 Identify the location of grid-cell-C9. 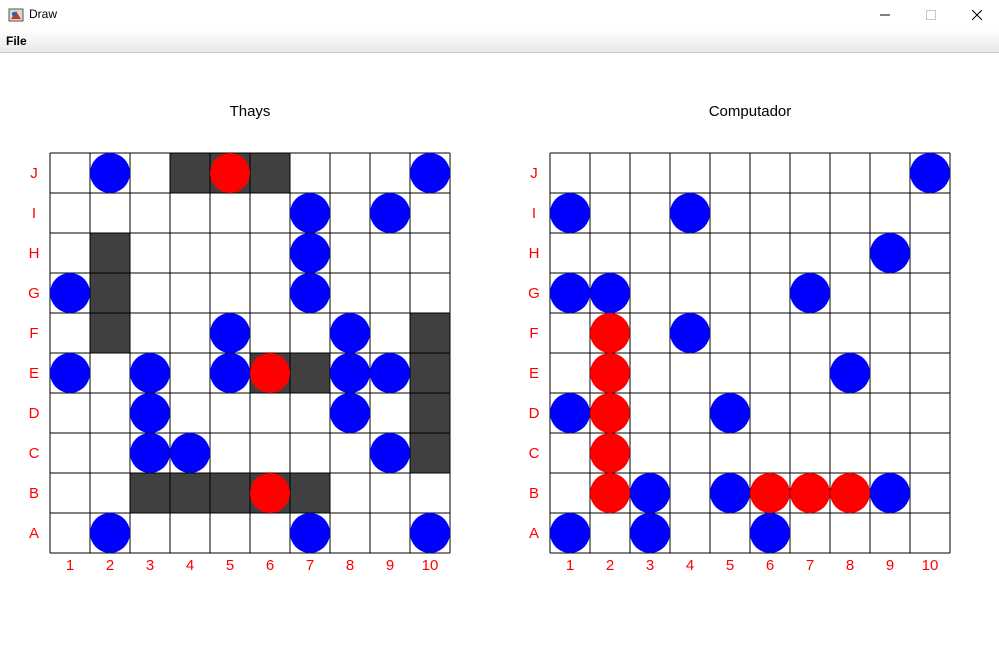
(890, 453).